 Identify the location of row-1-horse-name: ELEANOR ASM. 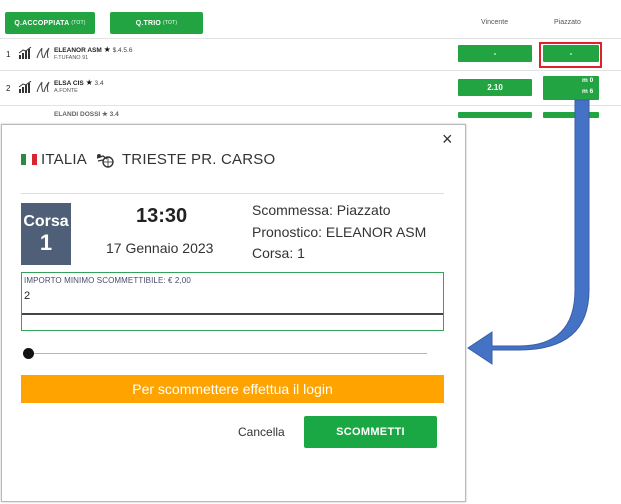
(78, 50).